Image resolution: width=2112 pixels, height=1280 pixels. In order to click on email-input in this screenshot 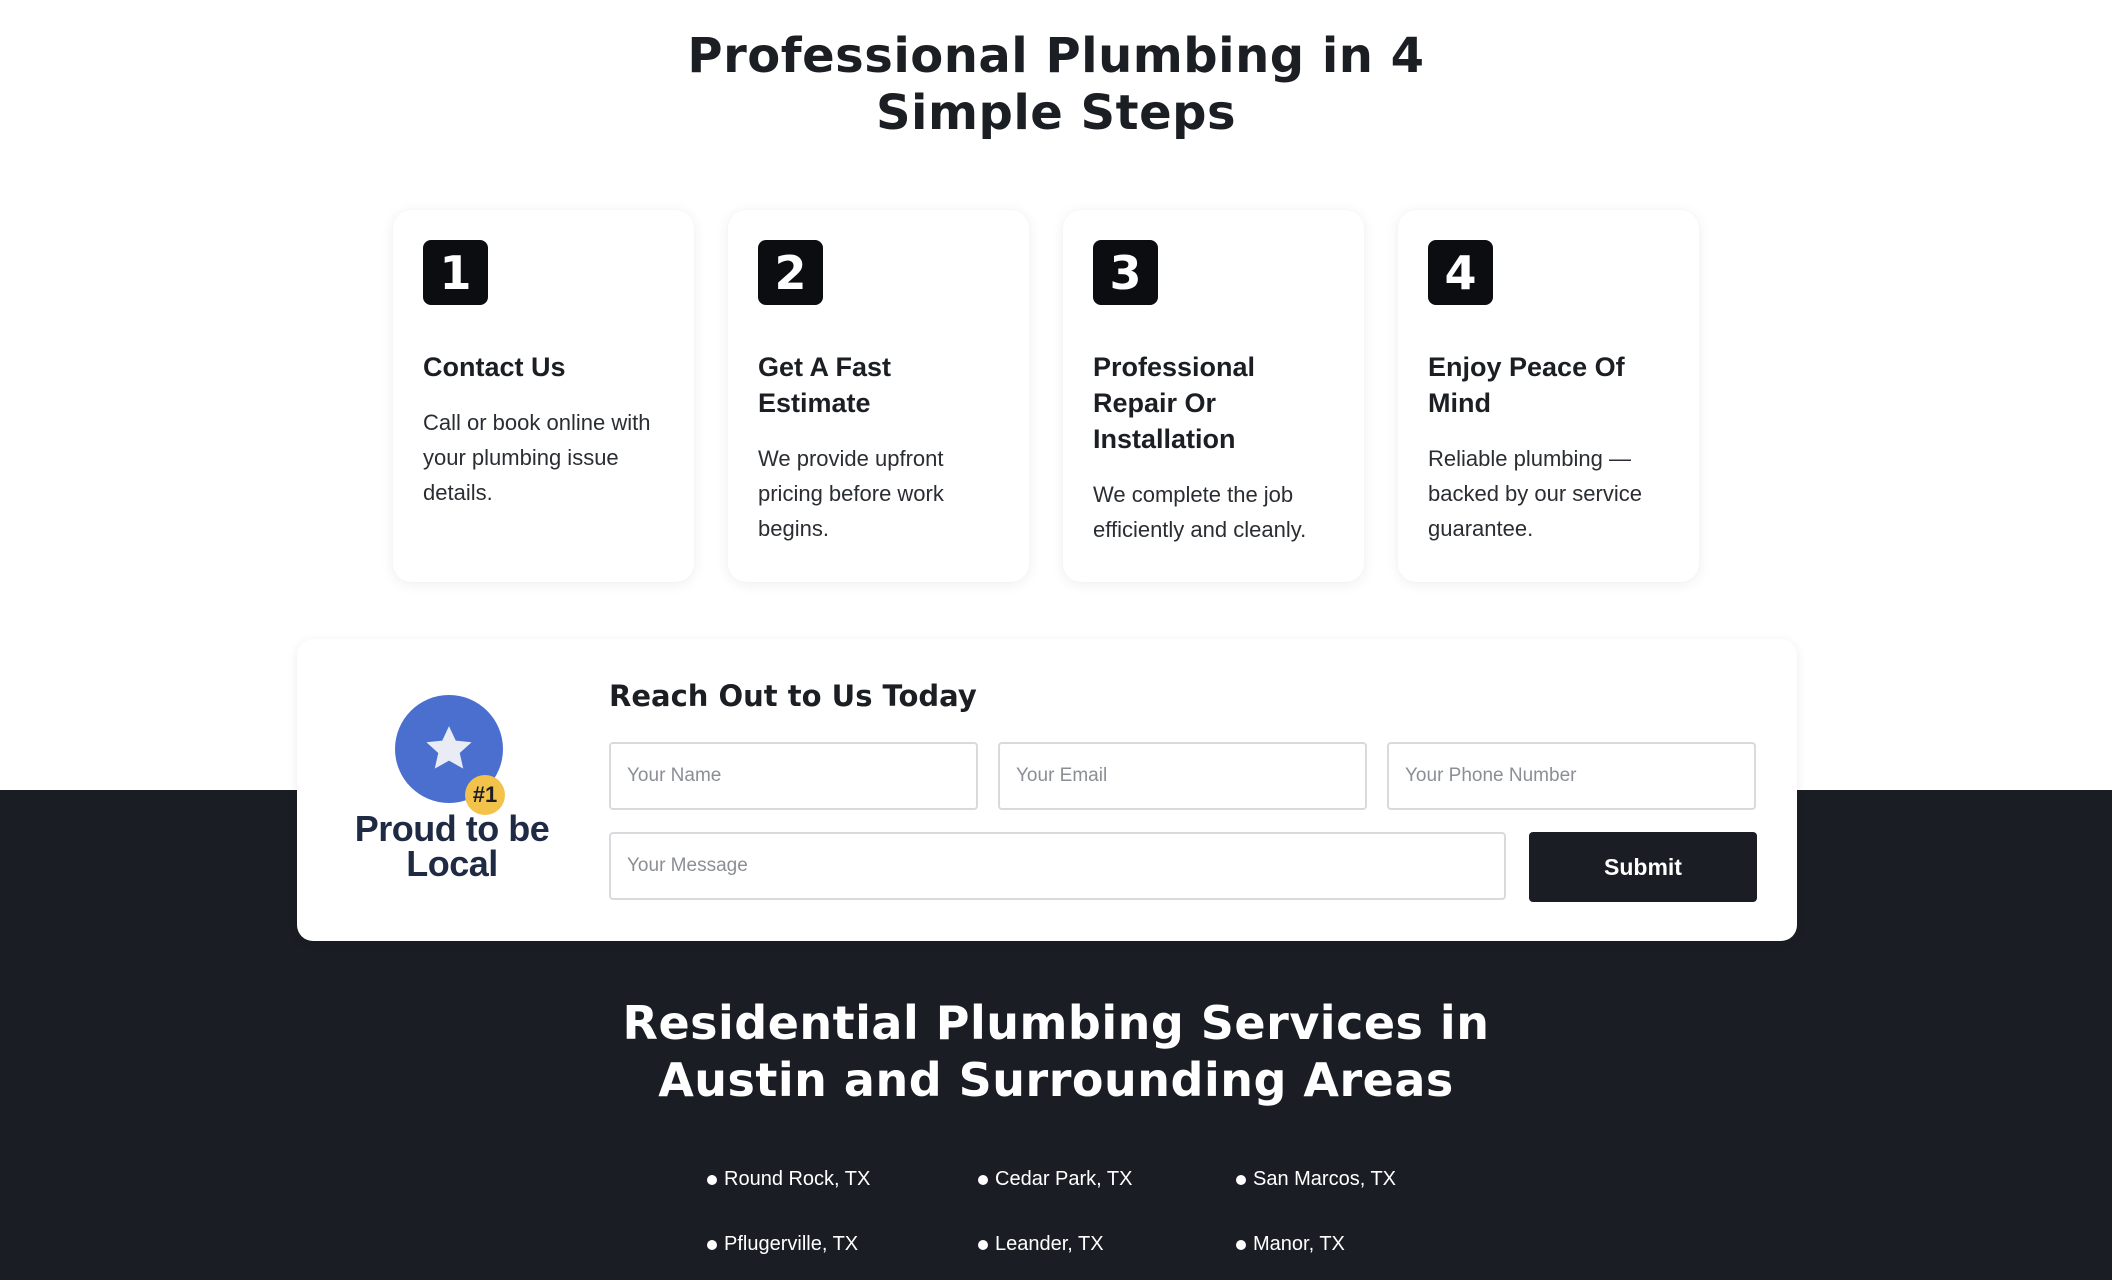, I will do `click(1182, 776)`.